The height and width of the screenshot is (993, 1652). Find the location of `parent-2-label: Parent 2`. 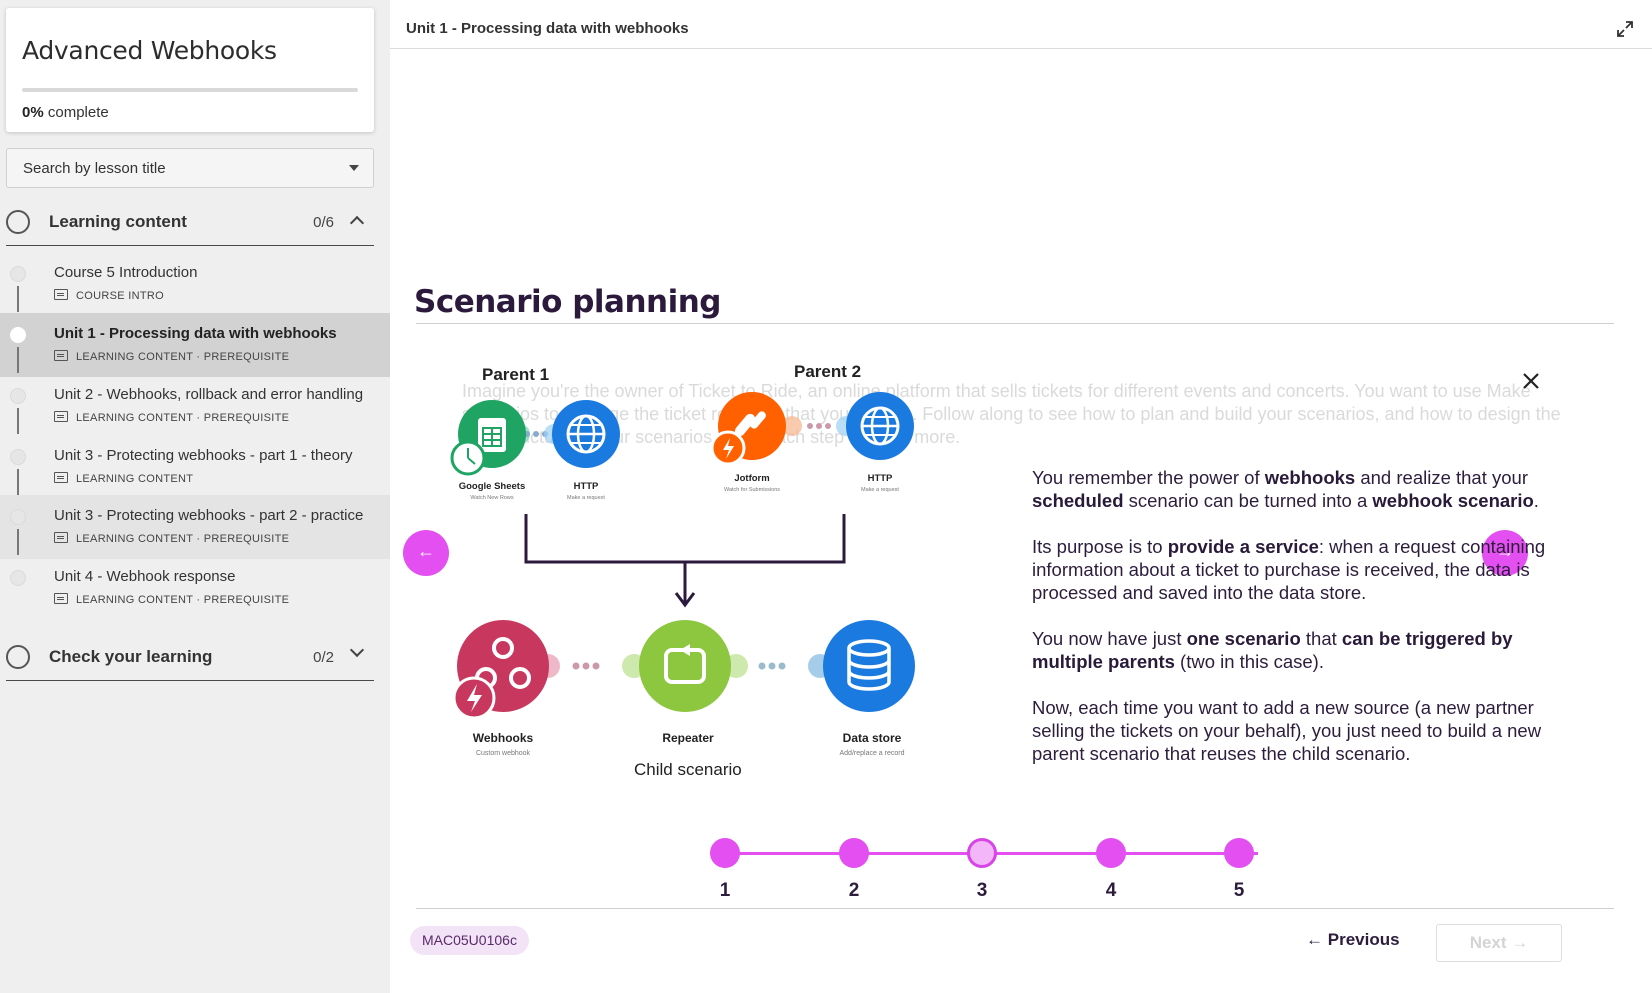

parent-2-label: Parent 2 is located at coordinates (828, 371).